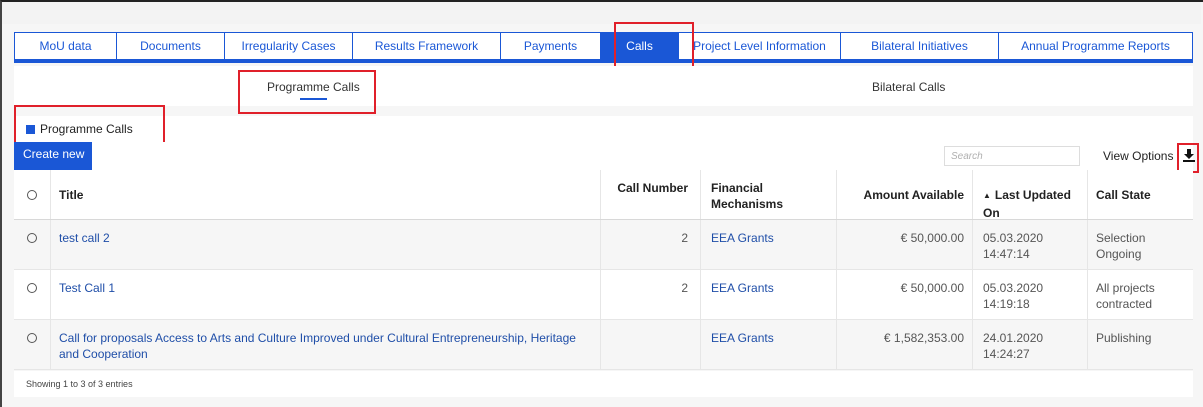 This screenshot has width=1203, height=407. Describe the element at coordinates (1140, 344) in the screenshot. I see `call-state: Publishing` at that location.